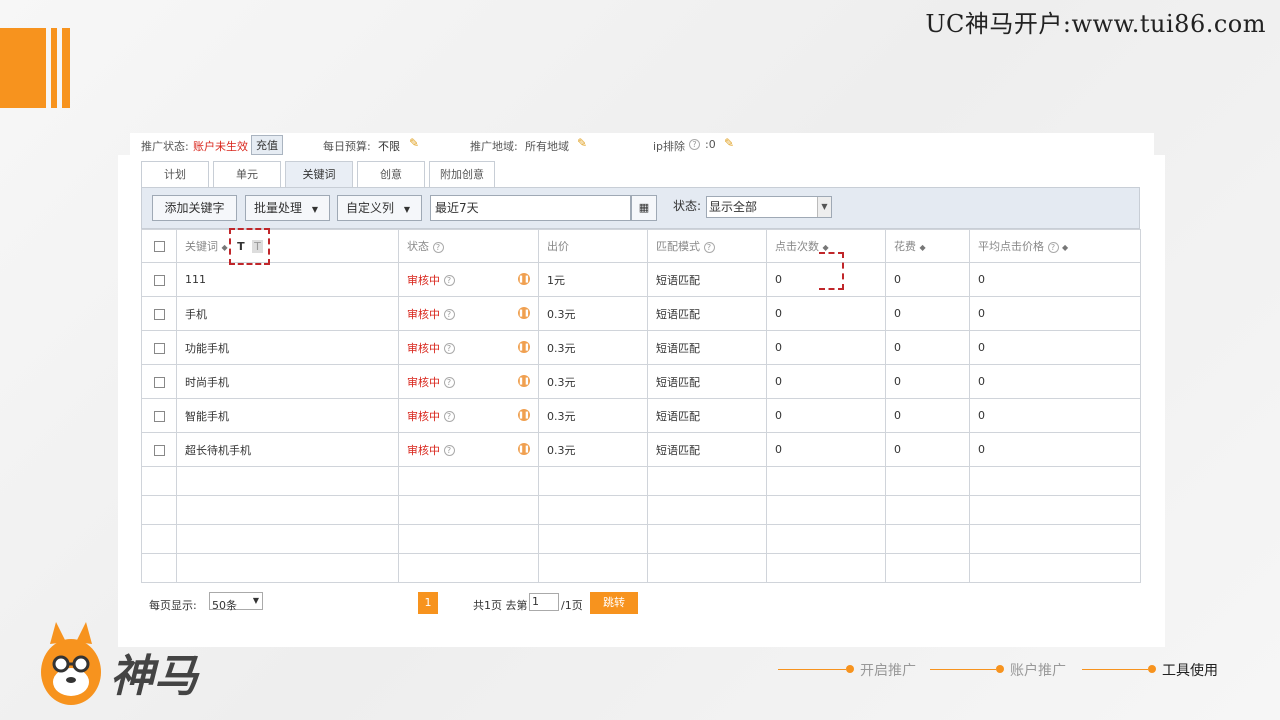 This screenshot has width=1280, height=720. Describe the element at coordinates (530, 208) in the screenshot. I see `date-range-input: 最近7天` at that location.